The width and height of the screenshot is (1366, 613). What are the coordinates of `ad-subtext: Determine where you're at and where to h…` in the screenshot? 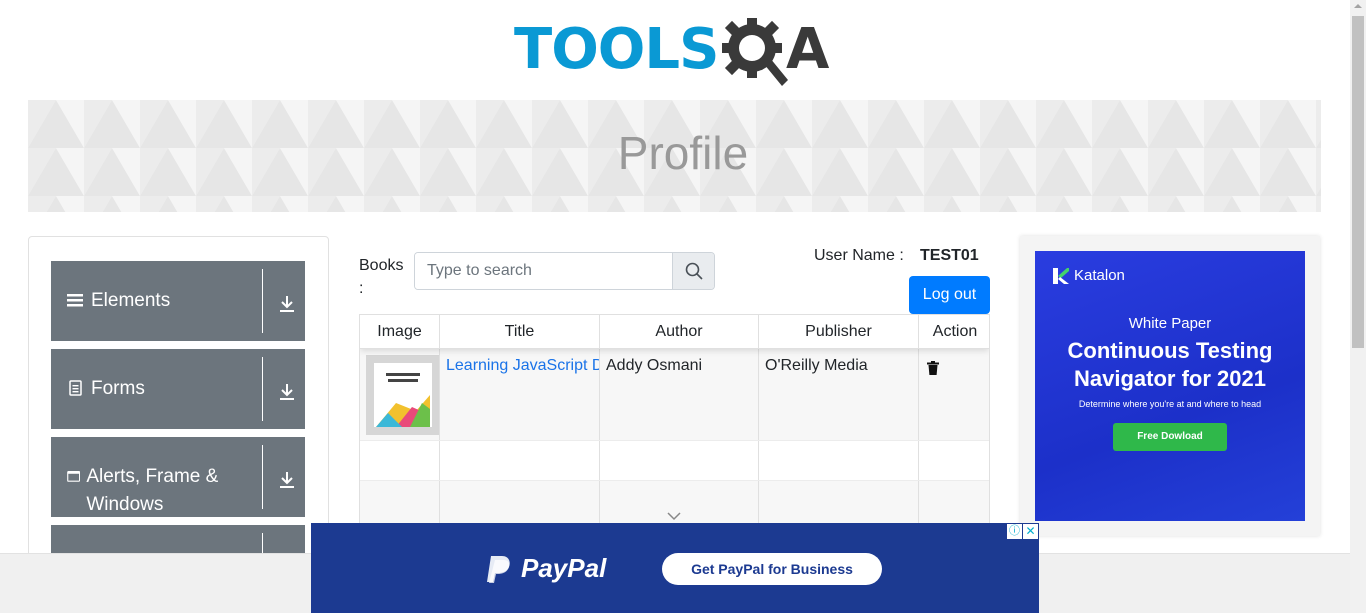 It's located at (1170, 404).